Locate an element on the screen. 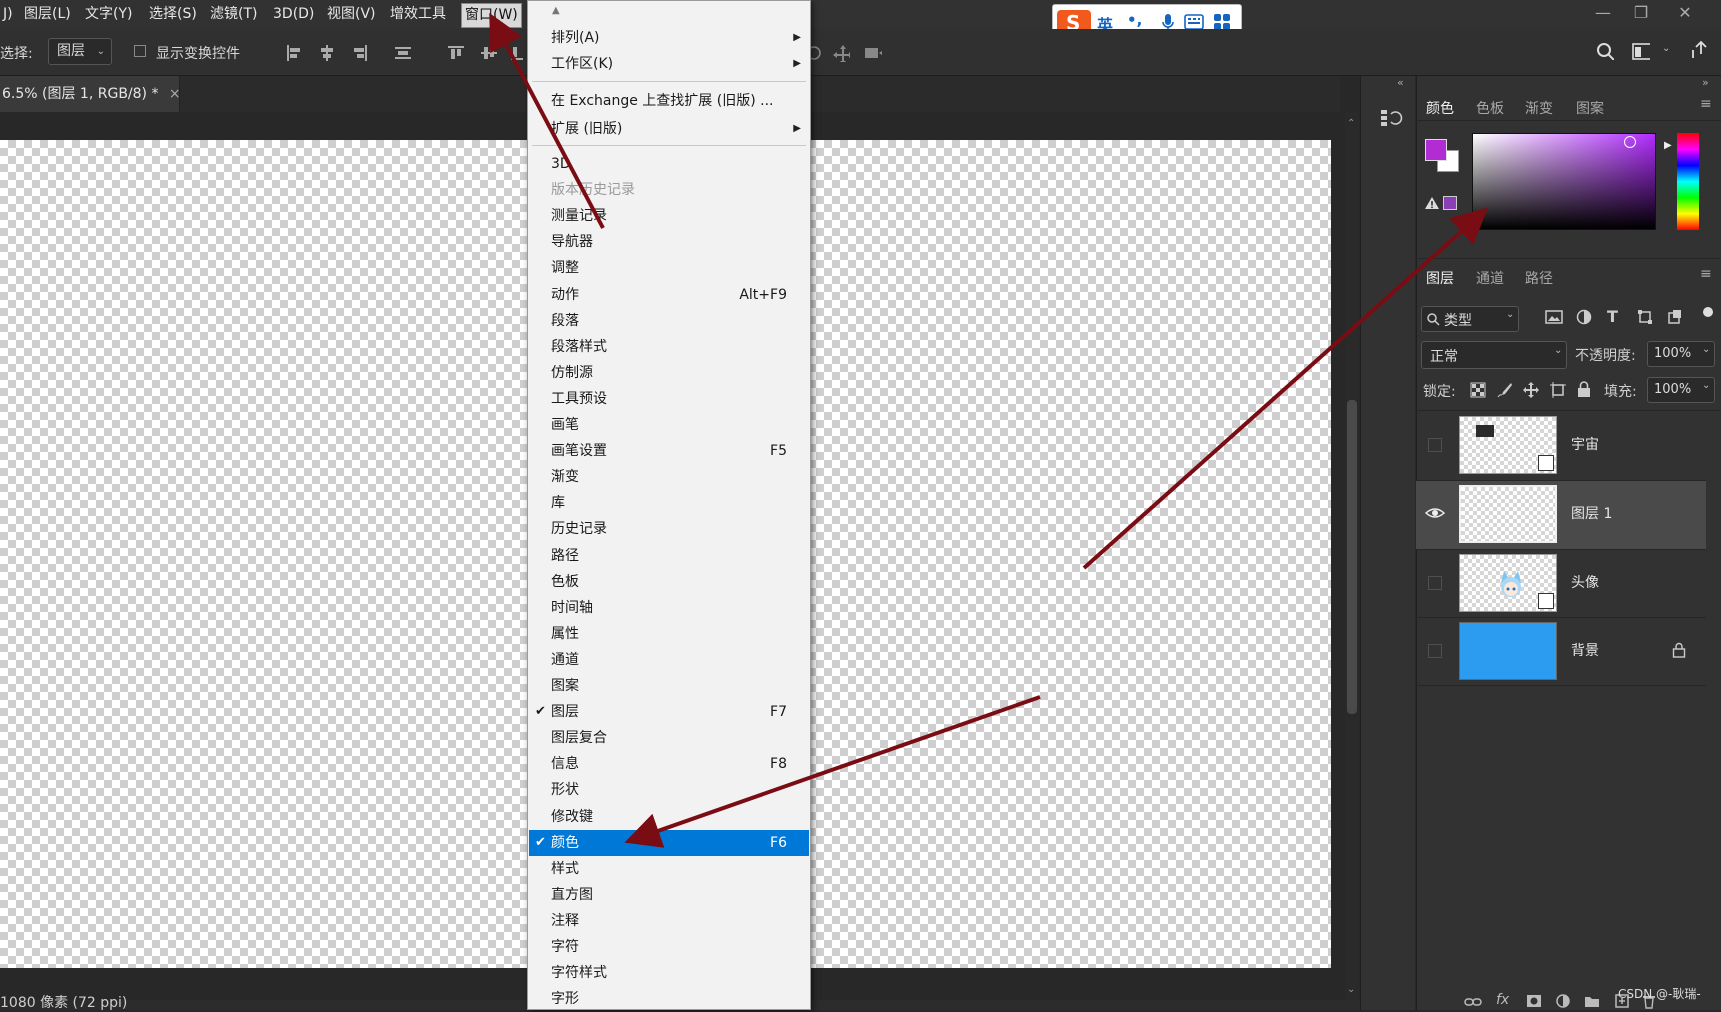 This screenshot has width=1721, height=1012. window-menu-item: 段落 is located at coordinates (669, 321).